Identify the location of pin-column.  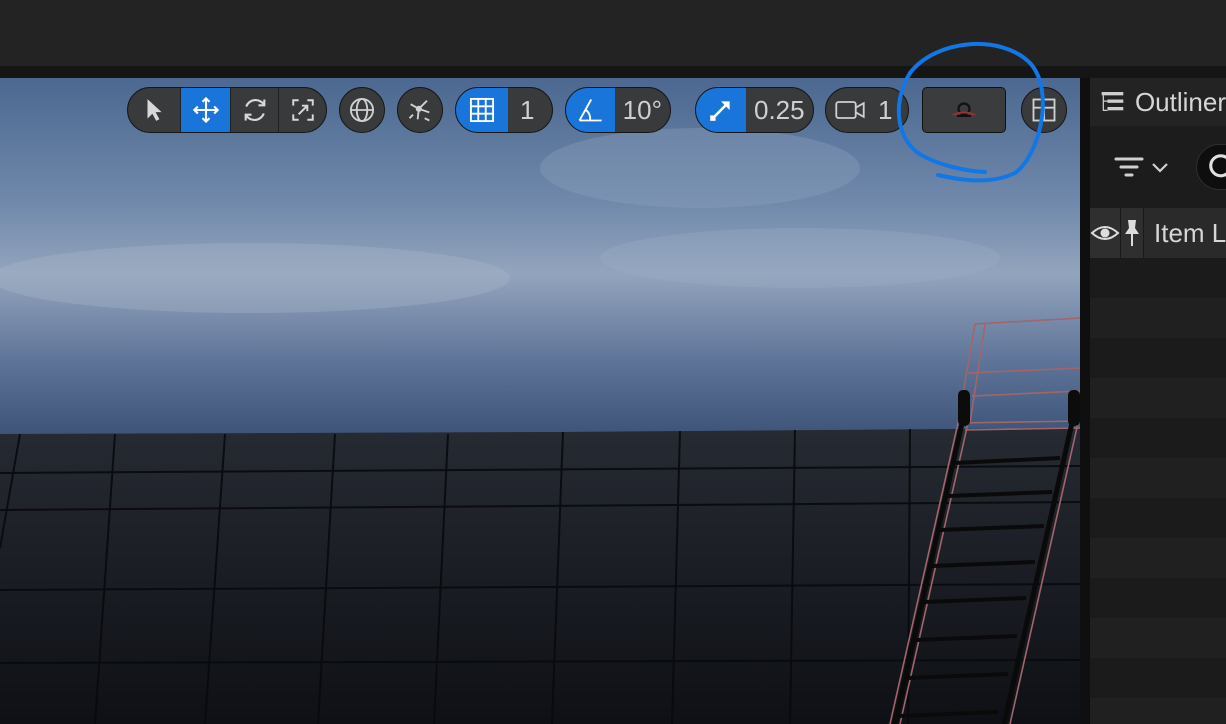
(1132, 233).